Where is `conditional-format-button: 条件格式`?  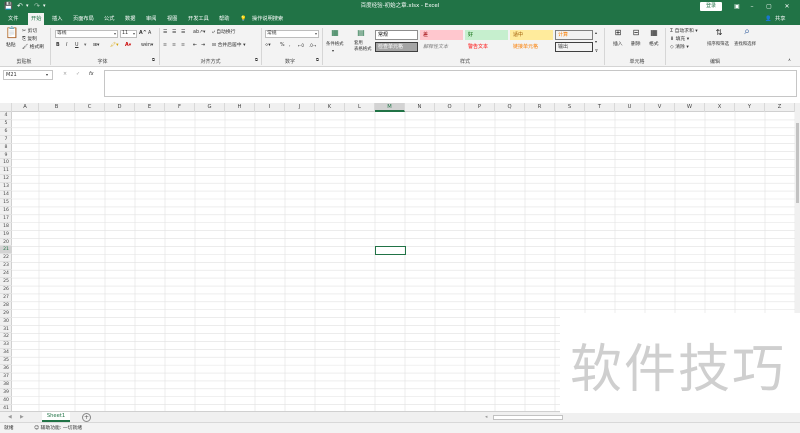
conditional-format-button: 条件格式 is located at coordinates (335, 44).